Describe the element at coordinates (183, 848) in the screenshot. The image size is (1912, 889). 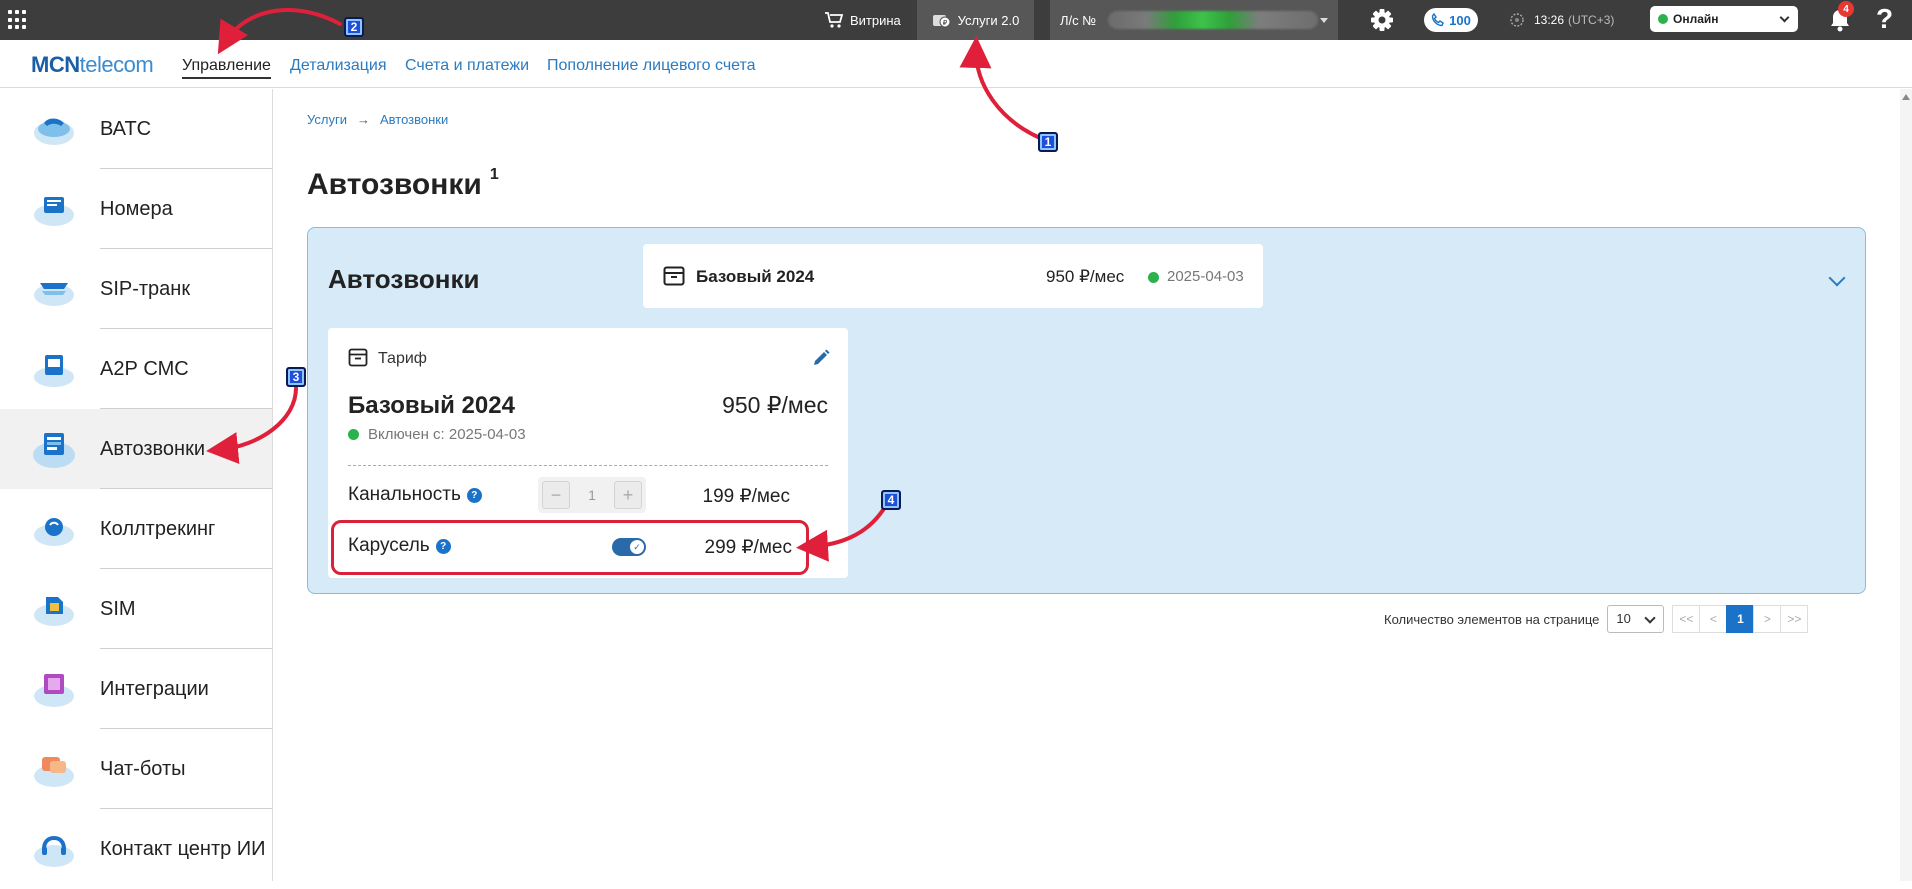
I see `sidebar-item-label: Контакт центр ИИ` at that location.